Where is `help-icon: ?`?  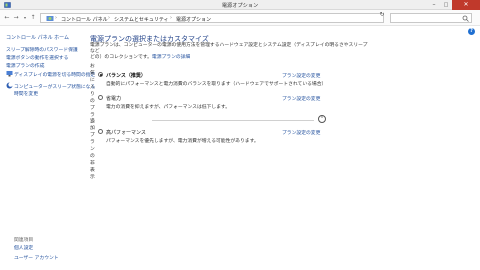 help-icon: ? is located at coordinates (471, 31).